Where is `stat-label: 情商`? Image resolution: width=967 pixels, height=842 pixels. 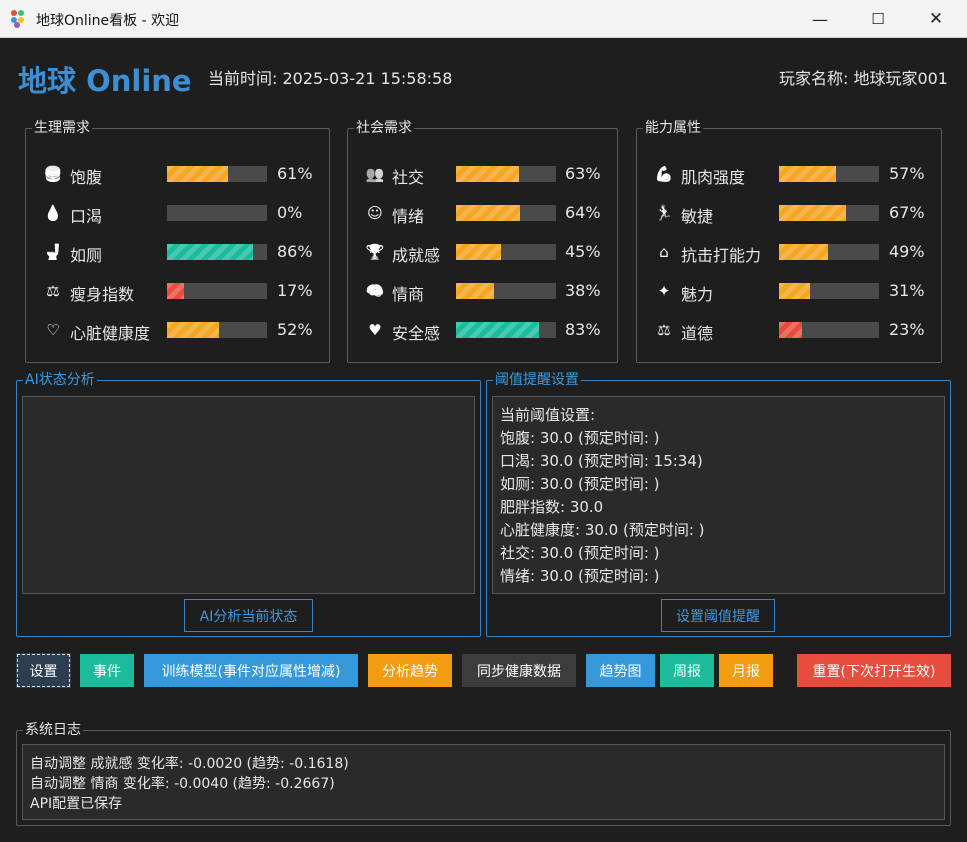
stat-label: 情商 is located at coordinates (408, 294).